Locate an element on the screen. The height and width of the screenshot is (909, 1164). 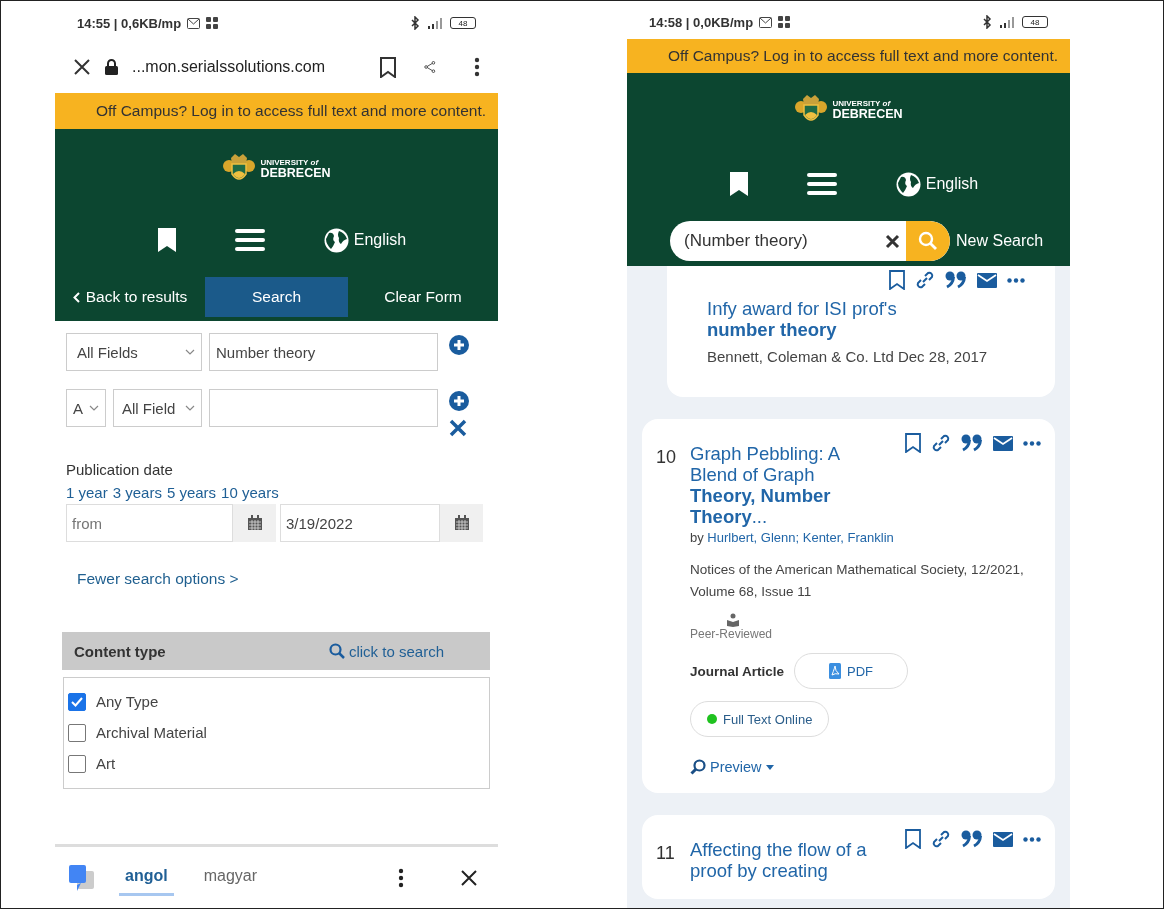
pdf-file-icon is located at coordinates (835, 671).